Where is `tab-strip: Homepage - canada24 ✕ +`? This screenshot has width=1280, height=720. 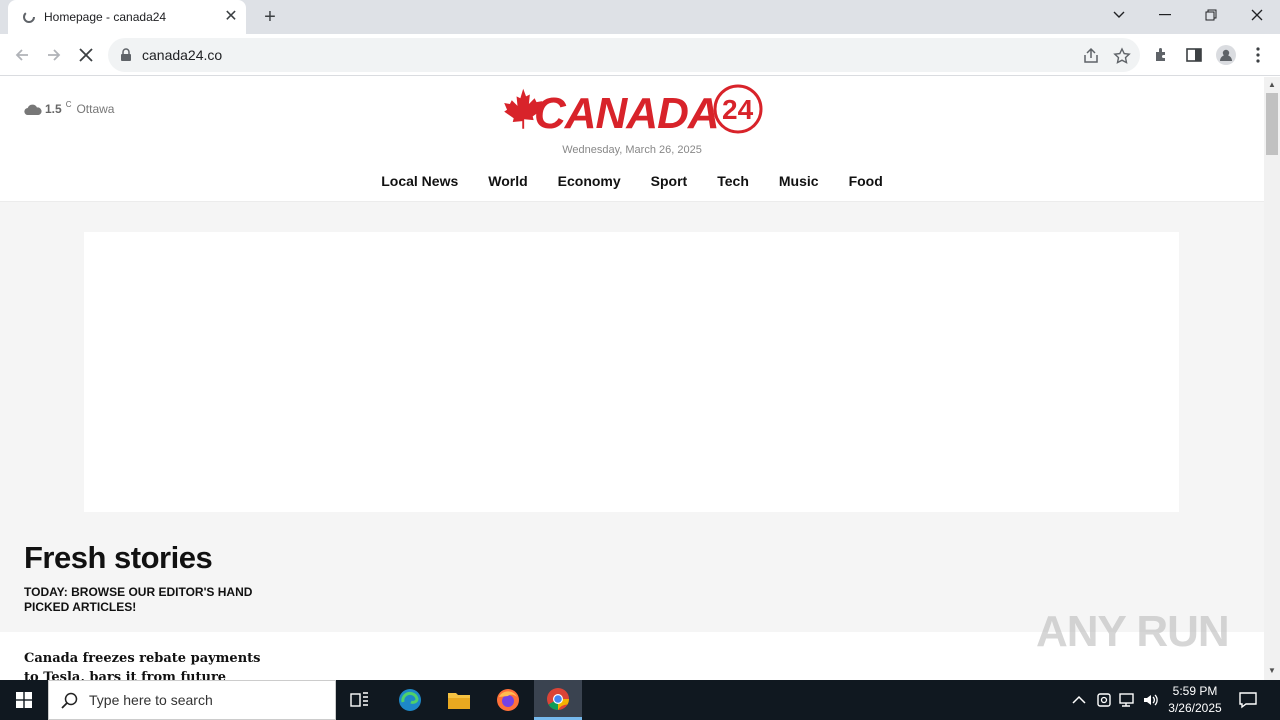 tab-strip: Homepage - canada24 ✕ + is located at coordinates (640, 17).